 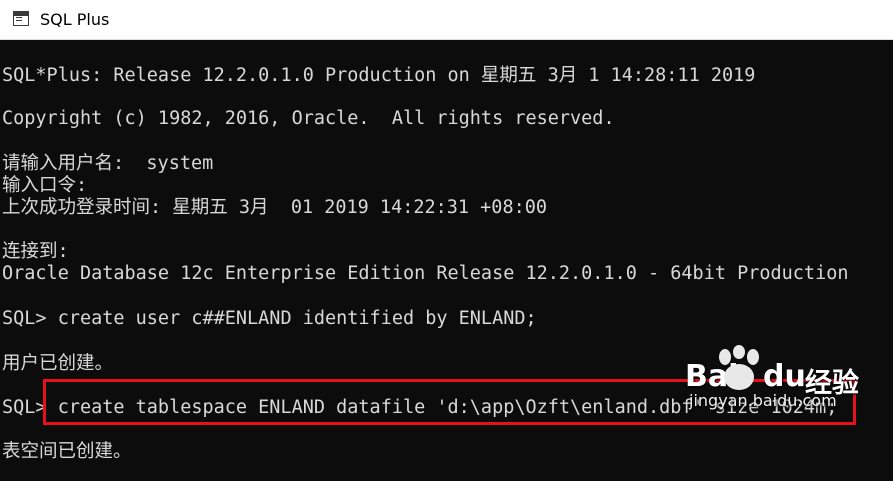 I want to click on window-title: SQL Plus, so click(x=75, y=19).